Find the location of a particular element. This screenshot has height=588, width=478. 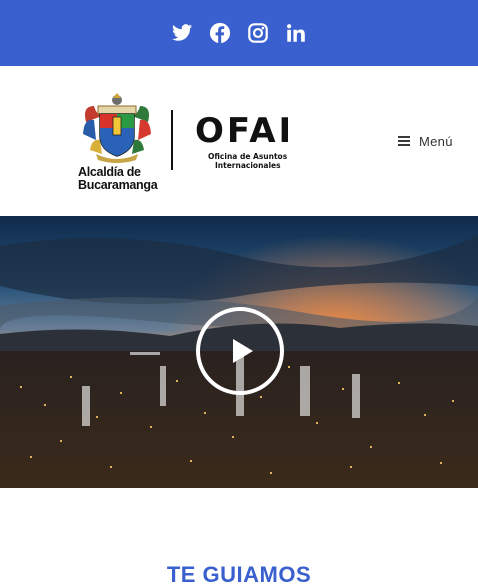

twitter-link is located at coordinates (182, 33).